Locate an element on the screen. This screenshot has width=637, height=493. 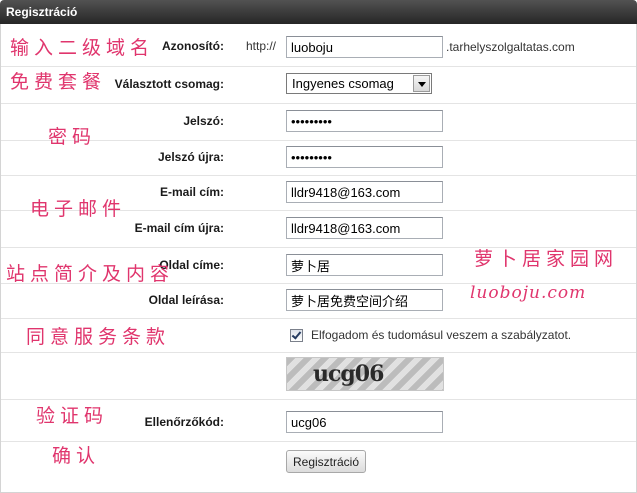
annotation-captcha: 验证码 is located at coordinates (72, 416).